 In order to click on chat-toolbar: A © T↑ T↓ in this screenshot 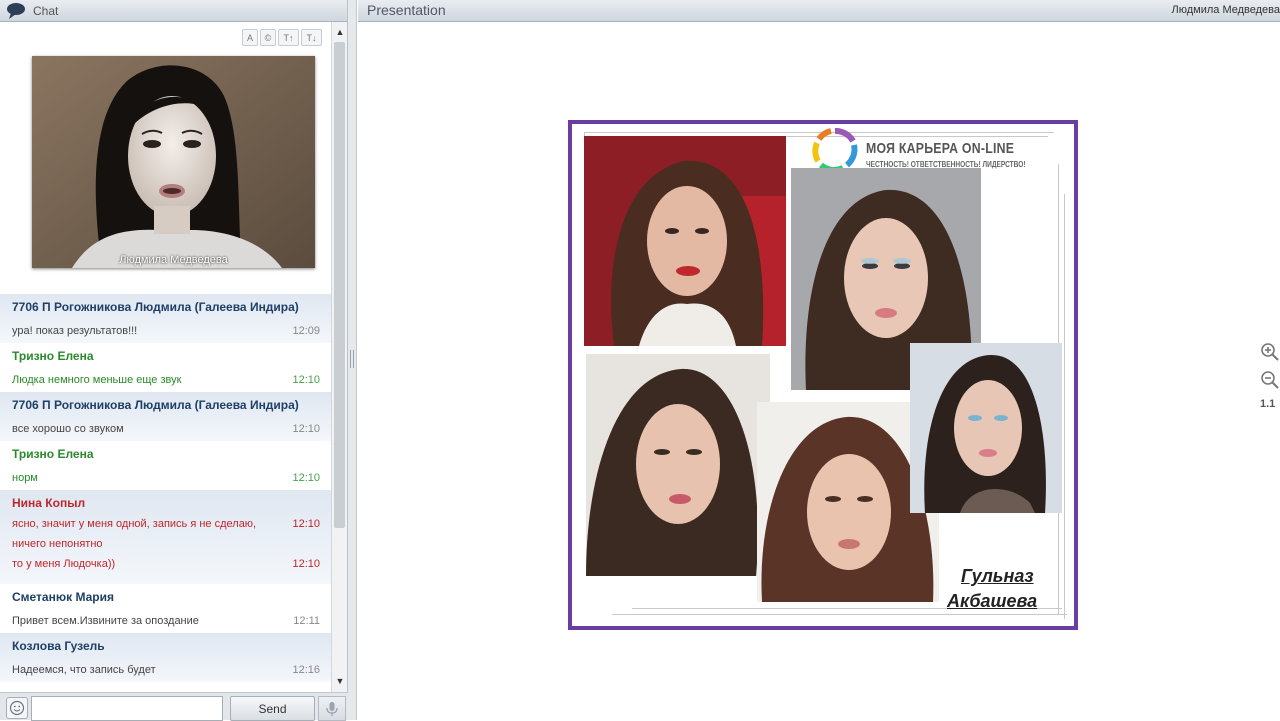, I will do `click(282, 37)`.